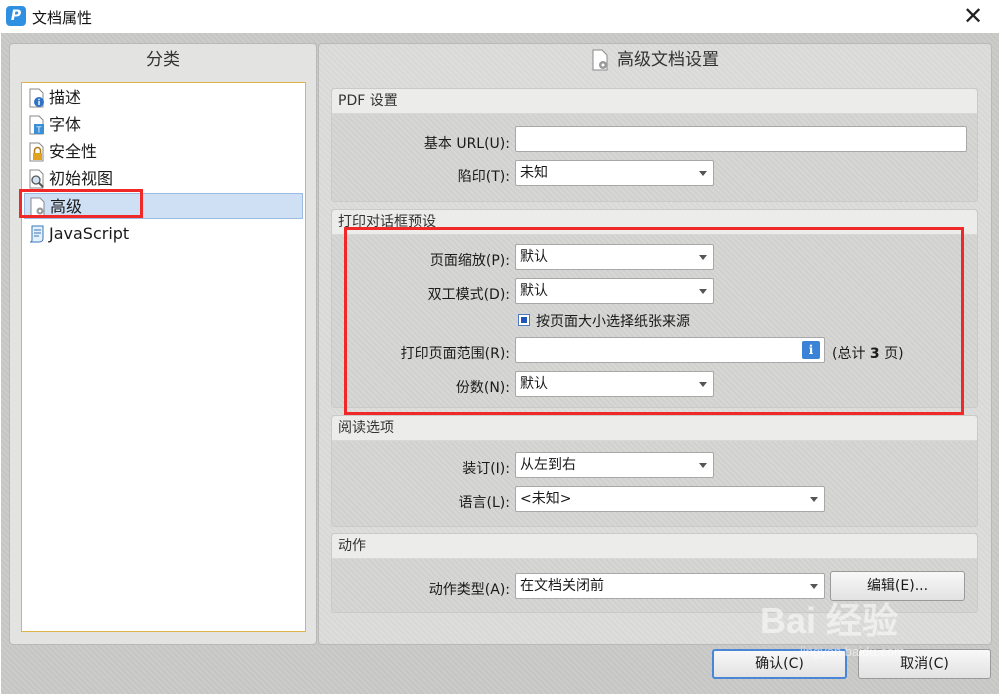 This screenshot has height=695, width=1000. Describe the element at coordinates (668, 60) in the screenshot. I see `settings-title: 高级文档设置` at that location.